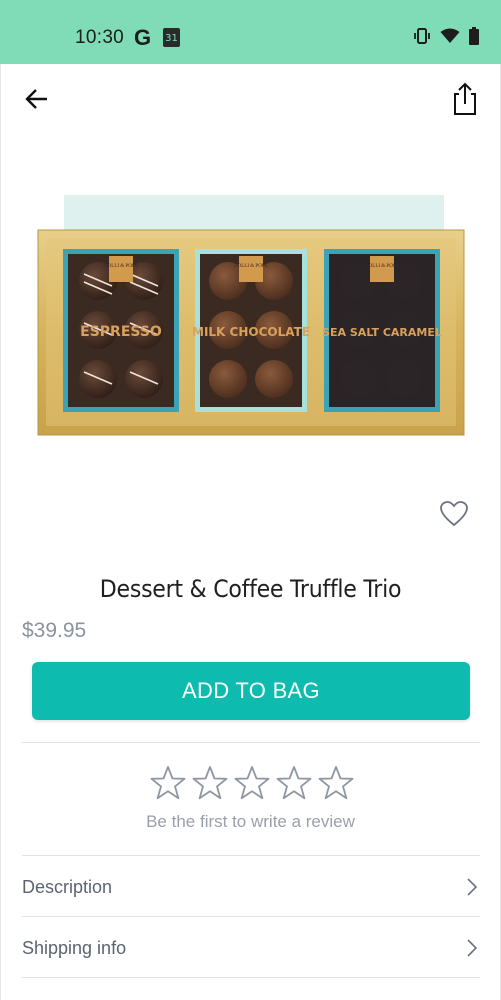 This screenshot has width=501, height=1000. Describe the element at coordinates (422, 36) in the screenshot. I see `vibrate-icon` at that location.